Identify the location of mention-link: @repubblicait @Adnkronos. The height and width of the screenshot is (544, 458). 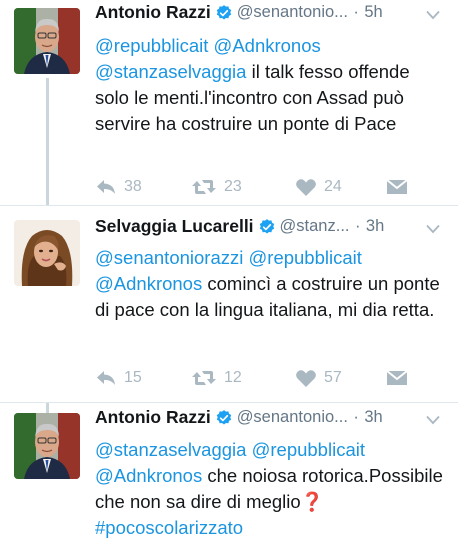
(208, 45).